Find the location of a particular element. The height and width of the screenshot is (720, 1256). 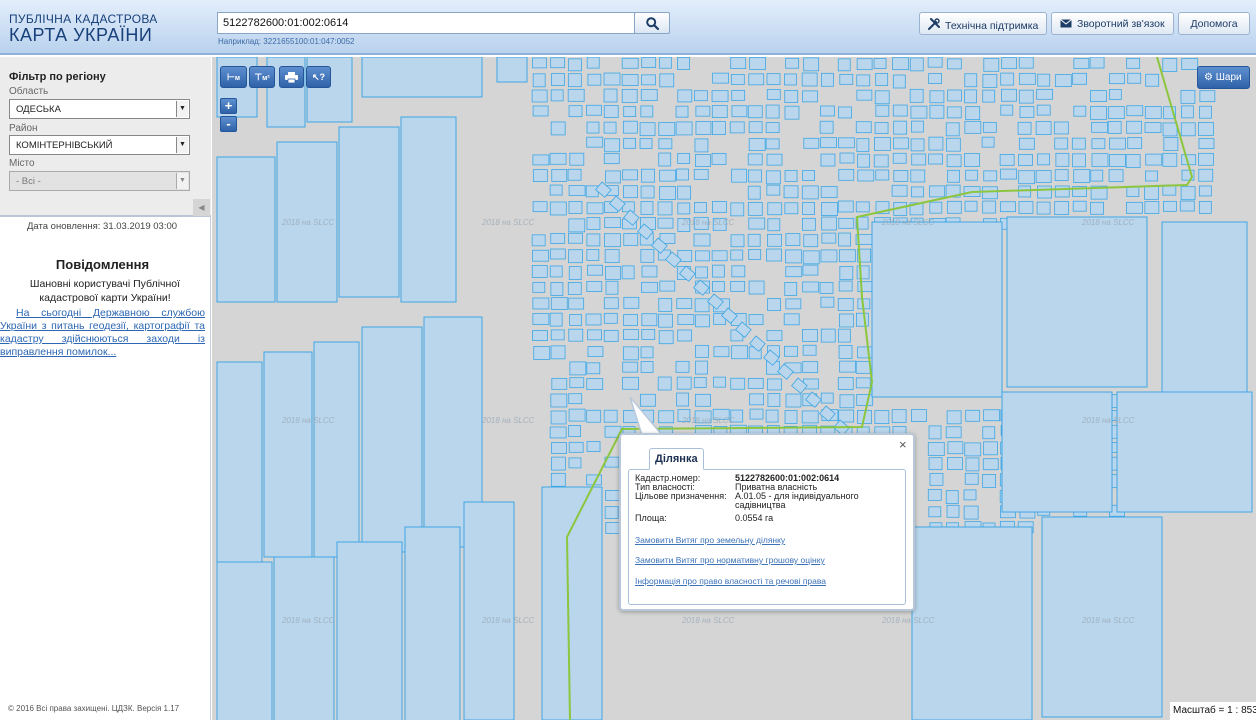

identify-button: ↖? is located at coordinates (318, 77).